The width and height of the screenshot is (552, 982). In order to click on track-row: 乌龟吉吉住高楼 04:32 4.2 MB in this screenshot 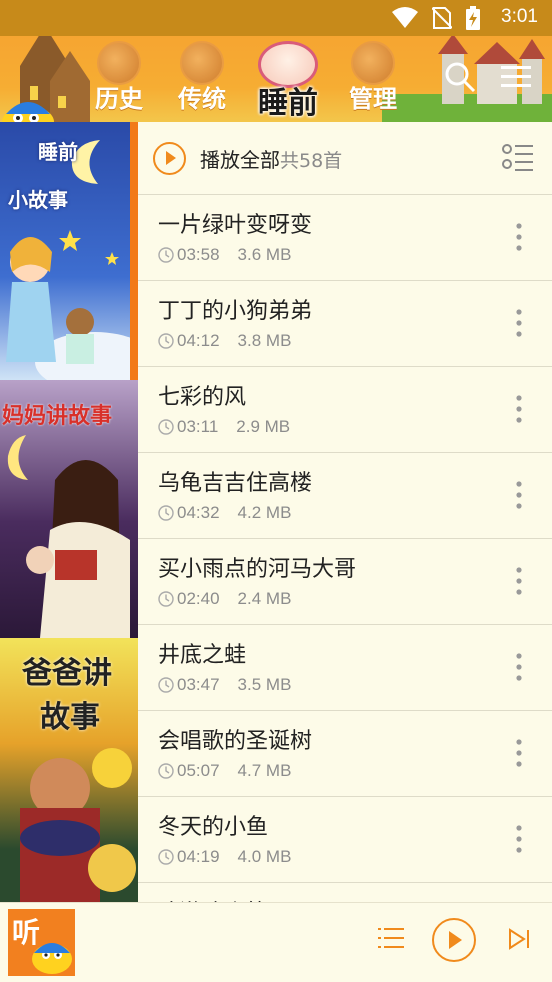, I will do `click(345, 496)`.